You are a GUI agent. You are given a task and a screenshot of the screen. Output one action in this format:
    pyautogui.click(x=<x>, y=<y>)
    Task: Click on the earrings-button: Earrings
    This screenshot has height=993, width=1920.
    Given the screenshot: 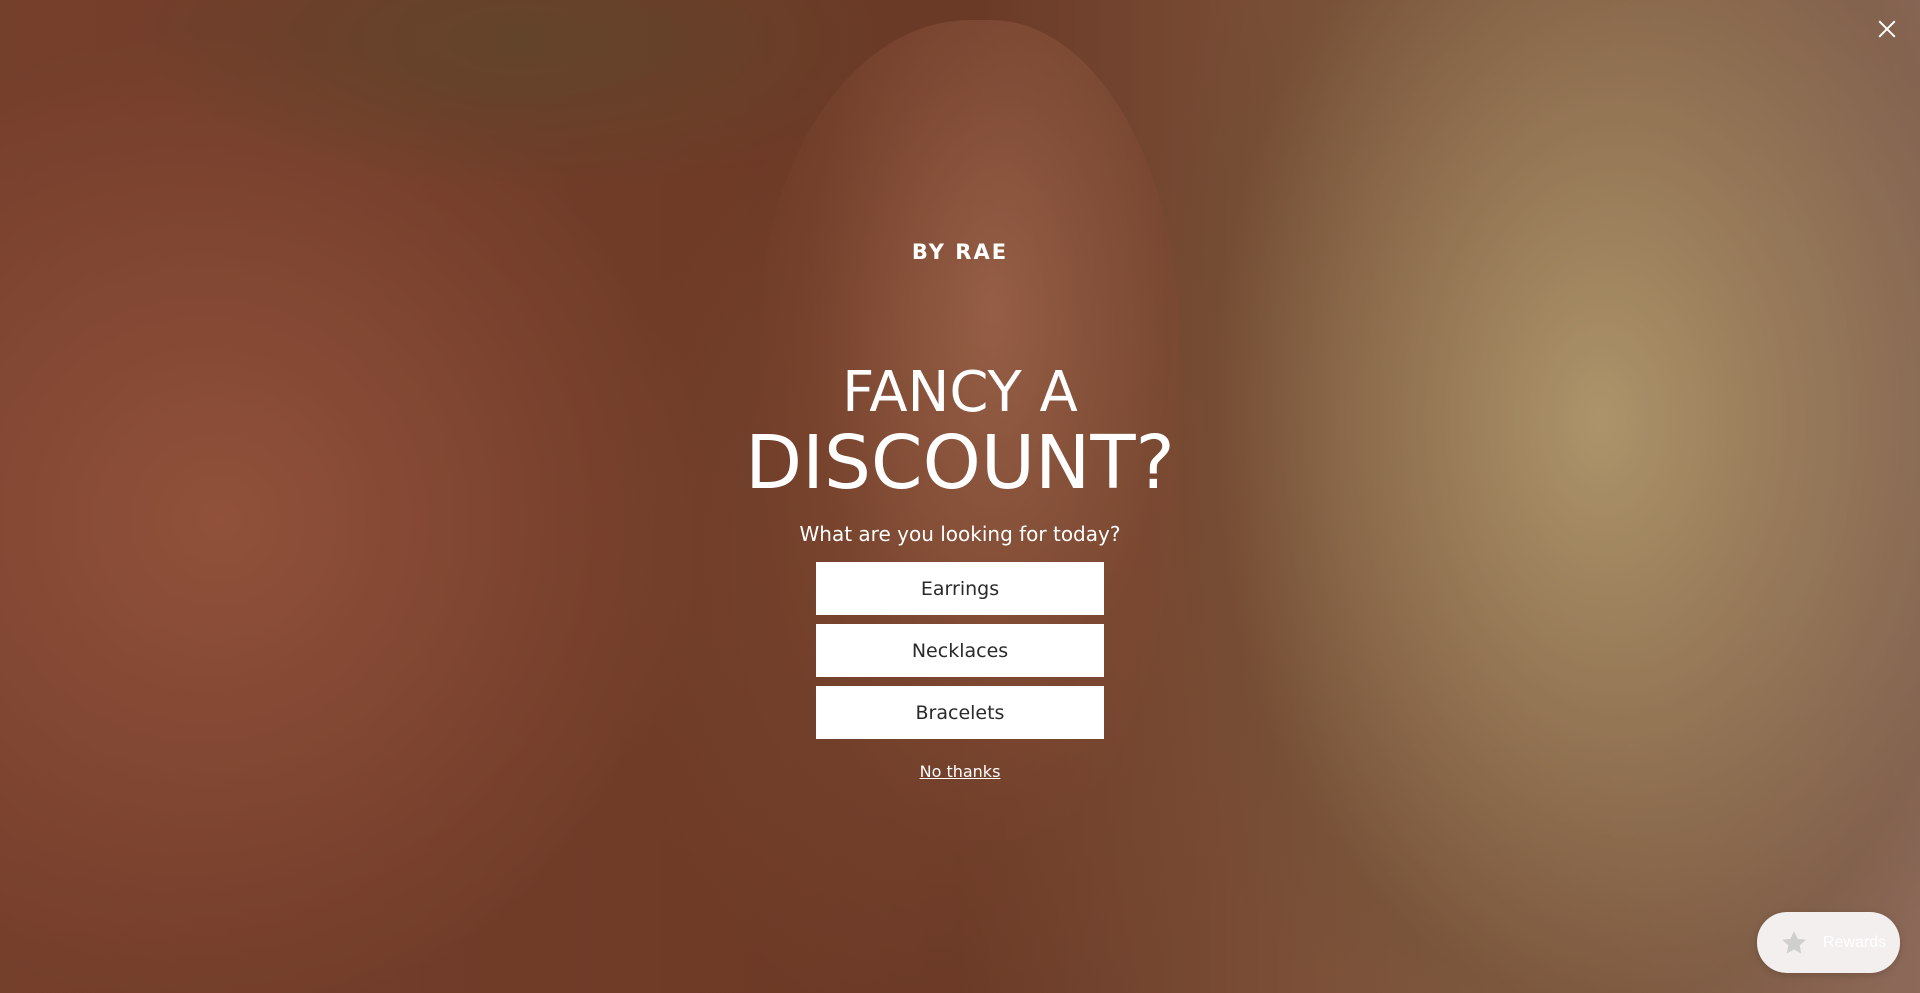 What is the action you would take?
    pyautogui.click(x=960, y=588)
    